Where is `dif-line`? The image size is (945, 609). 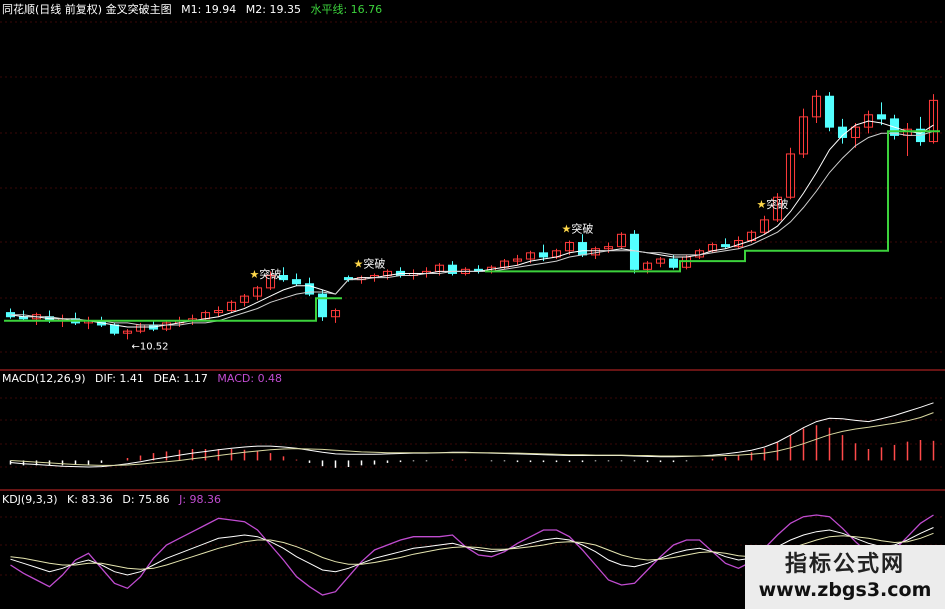
dif-line is located at coordinates (472, 435).